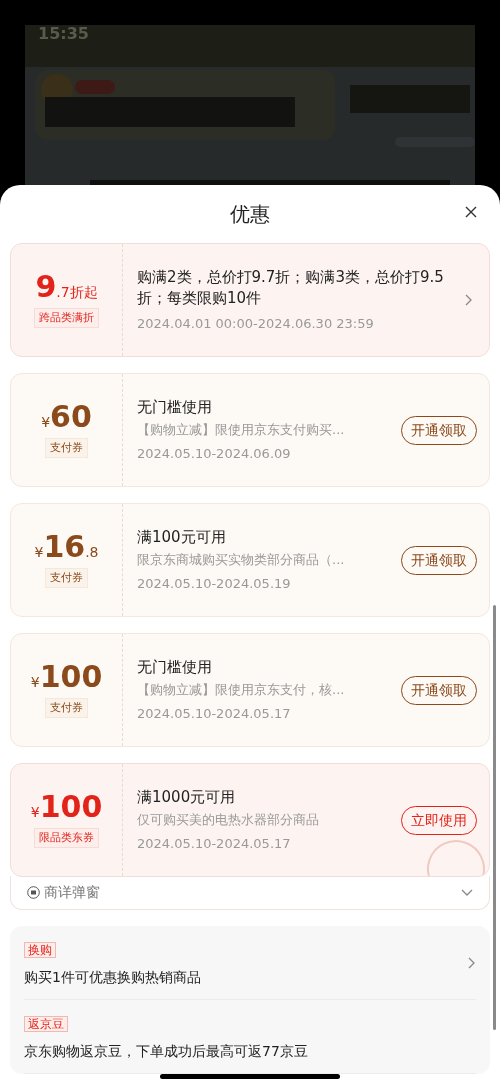 The image size is (500, 1082). I want to click on coupon-date: 2024.05.10-2024.06.09, so click(214, 453).